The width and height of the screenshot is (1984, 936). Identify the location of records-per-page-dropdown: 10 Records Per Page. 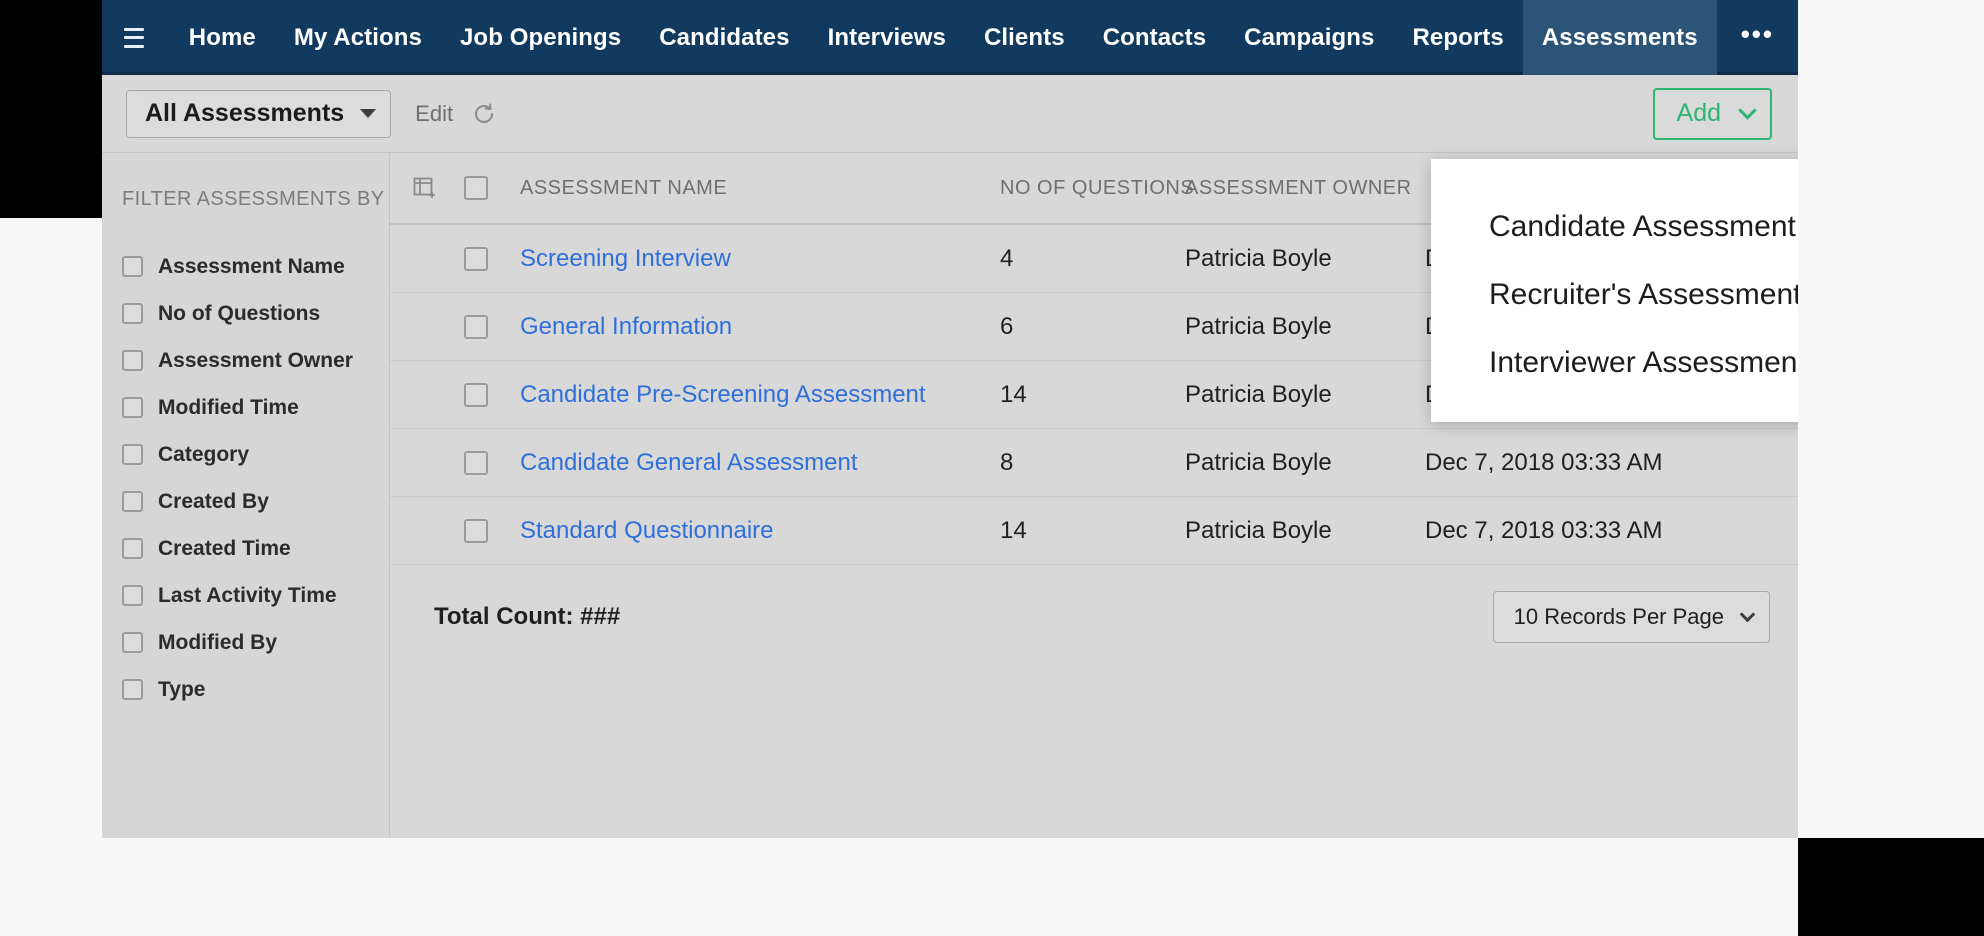
(1631, 617).